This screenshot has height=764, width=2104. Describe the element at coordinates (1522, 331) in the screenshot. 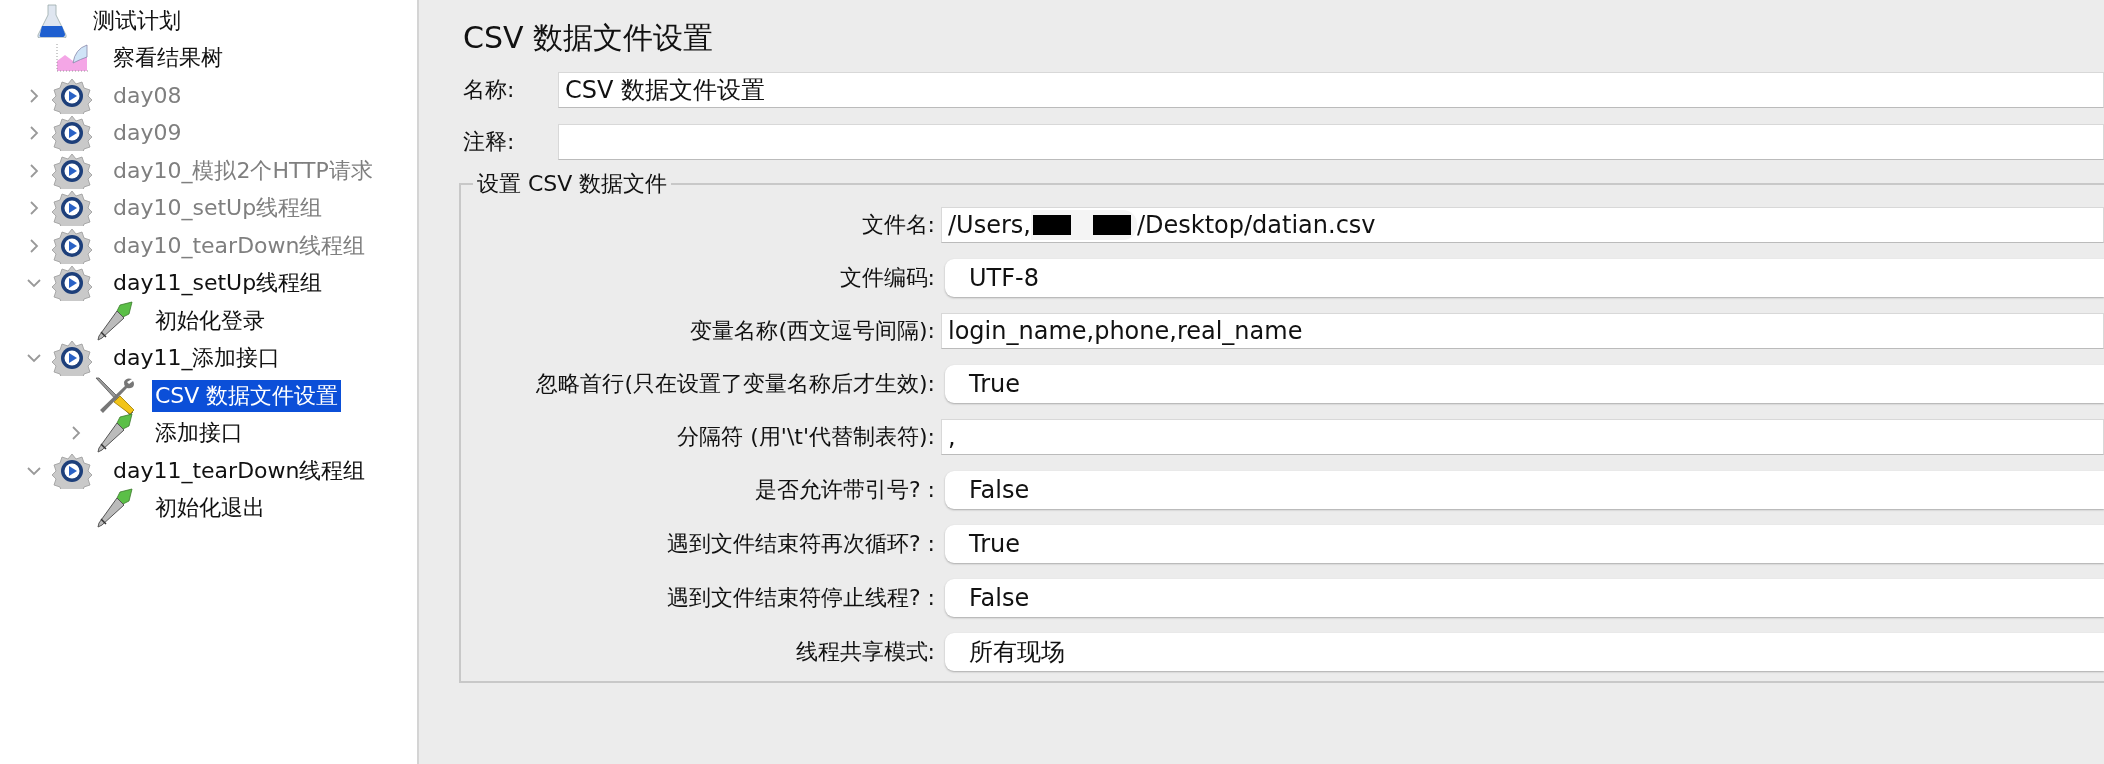

I see `input-field: login_name,phone,real_name` at that location.